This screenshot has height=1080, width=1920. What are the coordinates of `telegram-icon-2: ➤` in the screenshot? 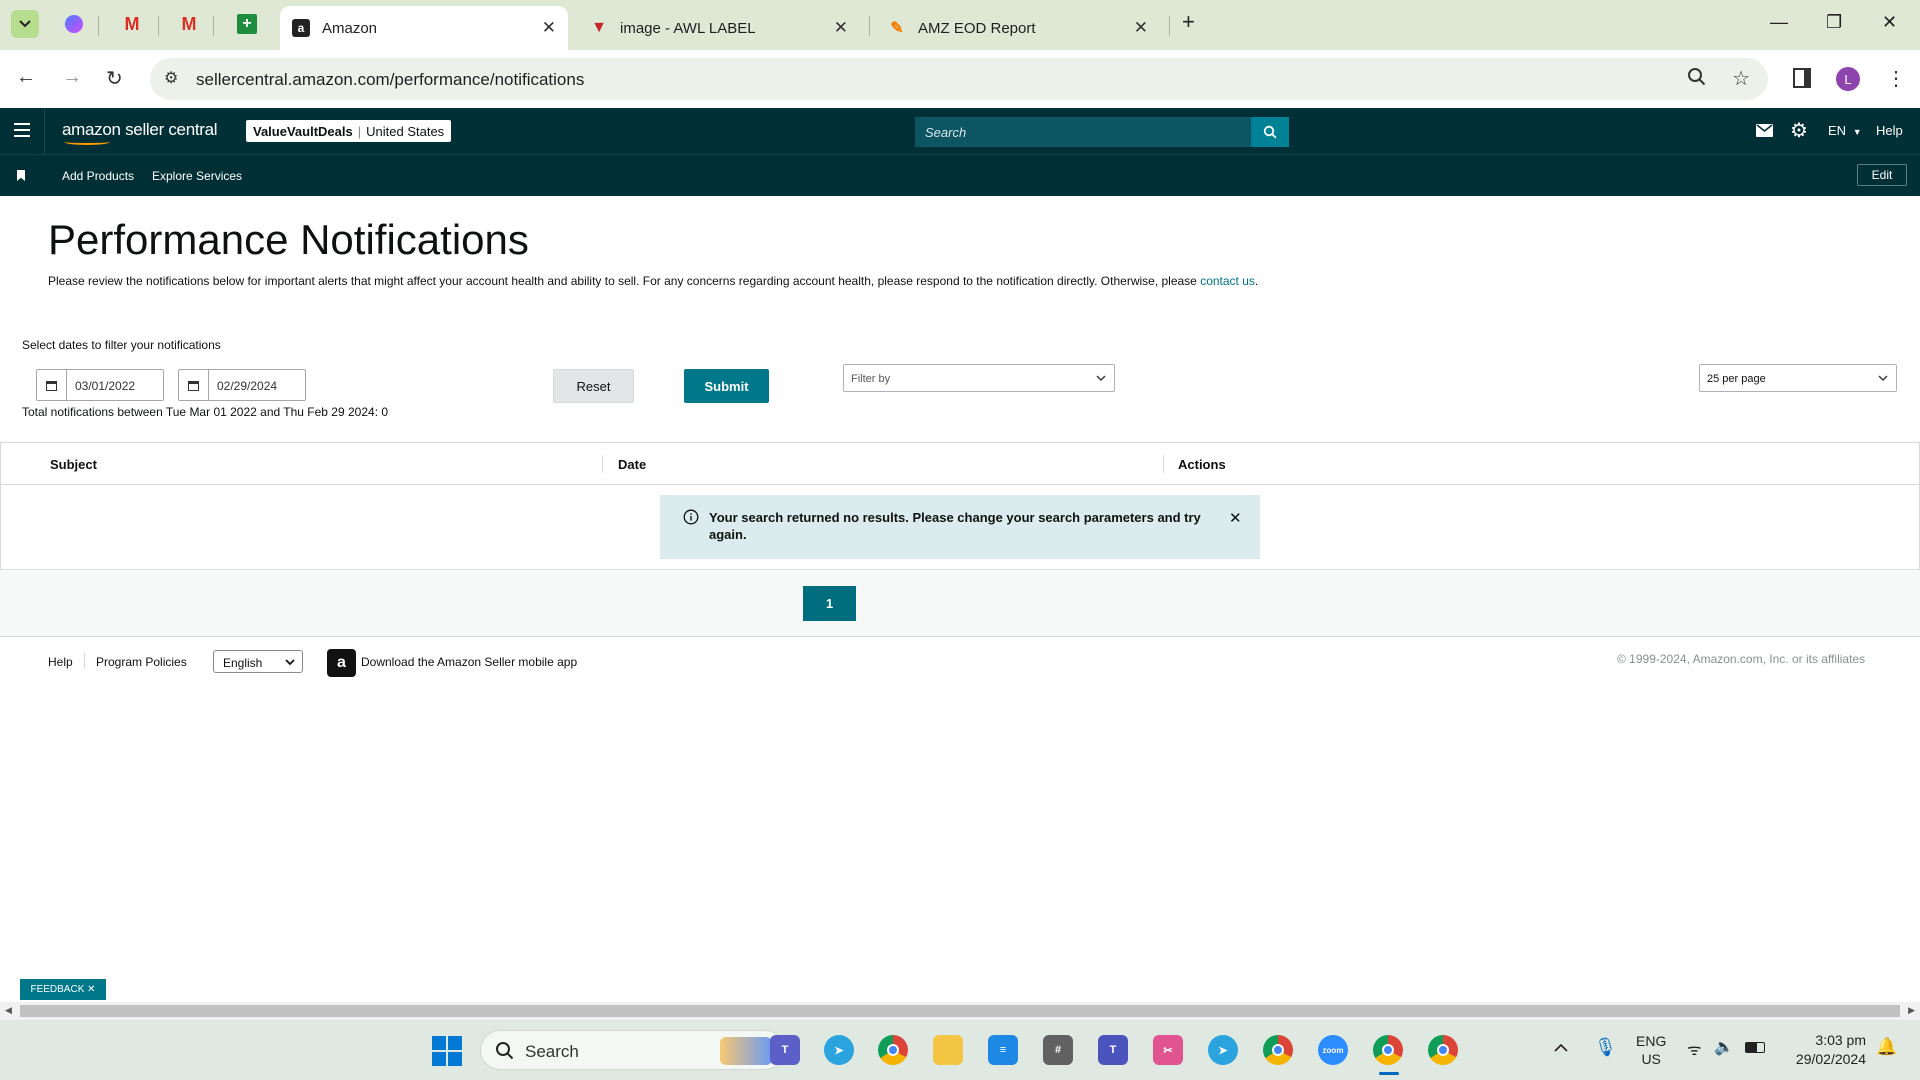 It's located at (1223, 1050).